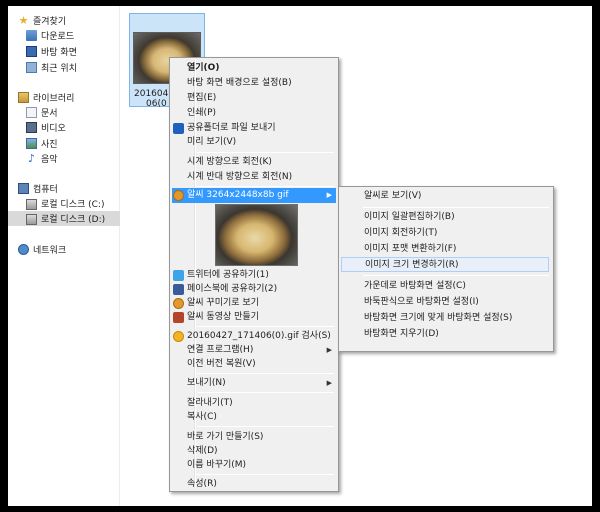 The width and height of the screenshot is (600, 512). I want to click on nav-computer: 컴퓨터, so click(38, 188).